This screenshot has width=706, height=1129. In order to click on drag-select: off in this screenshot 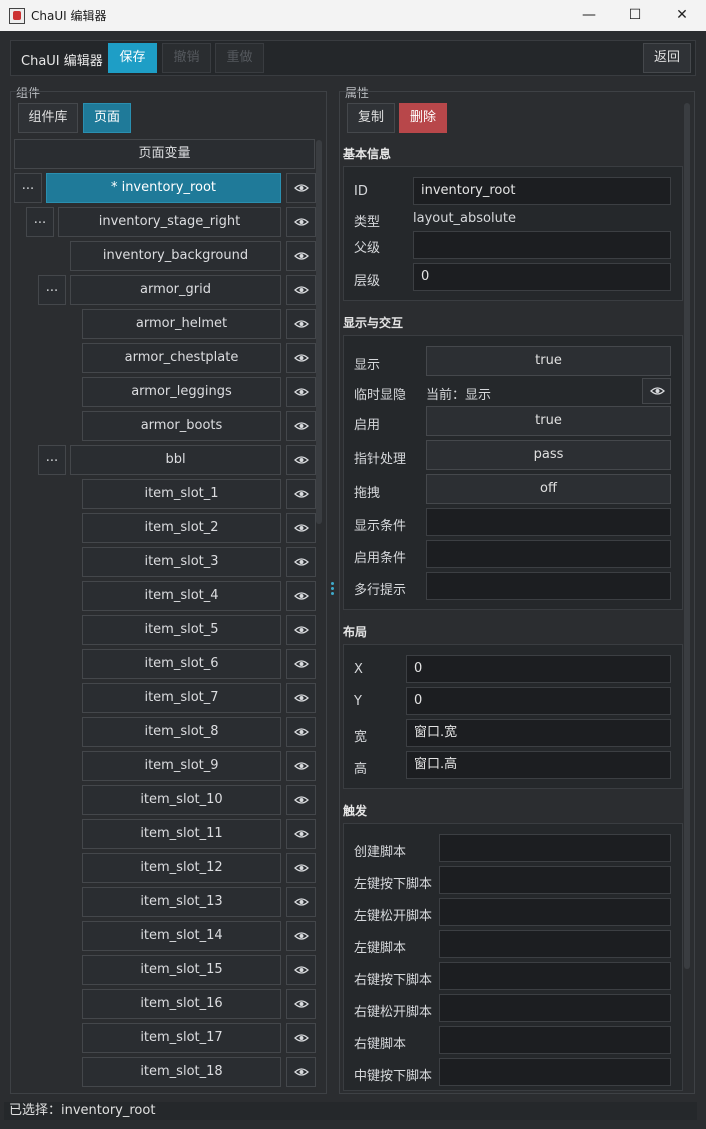, I will do `click(548, 489)`.